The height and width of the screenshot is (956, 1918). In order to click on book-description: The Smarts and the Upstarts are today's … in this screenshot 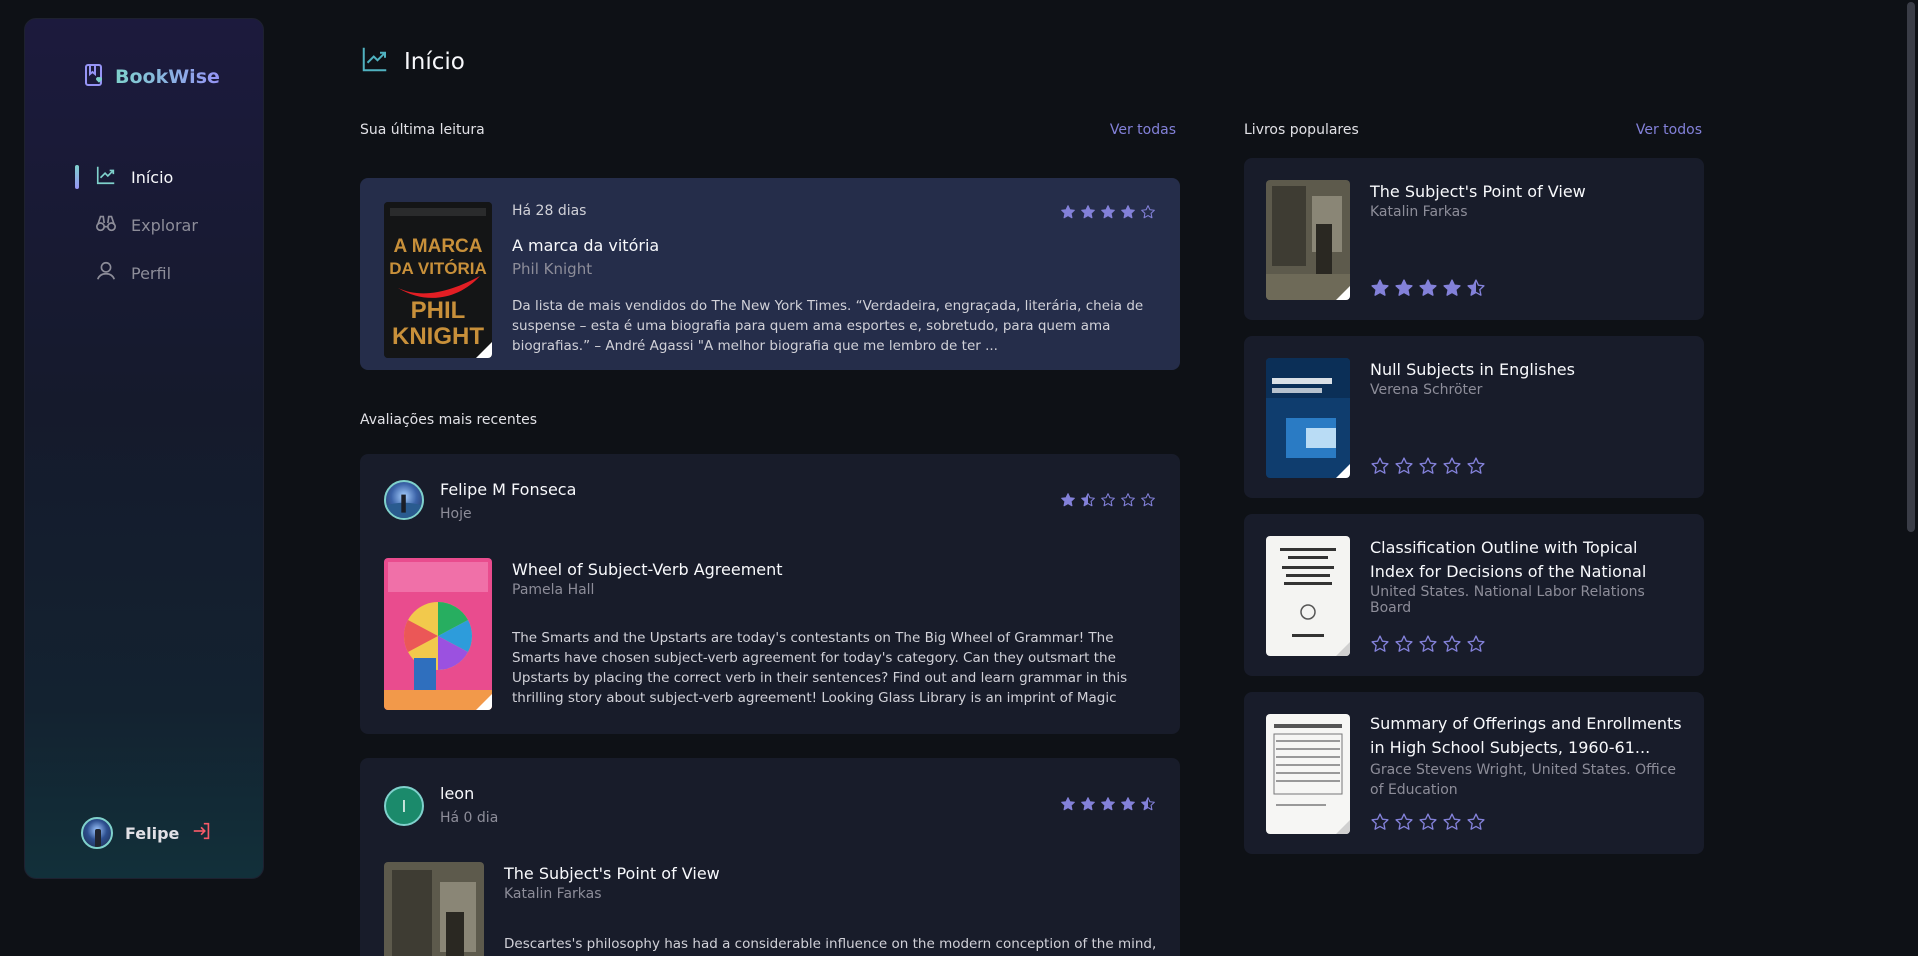, I will do `click(820, 668)`.